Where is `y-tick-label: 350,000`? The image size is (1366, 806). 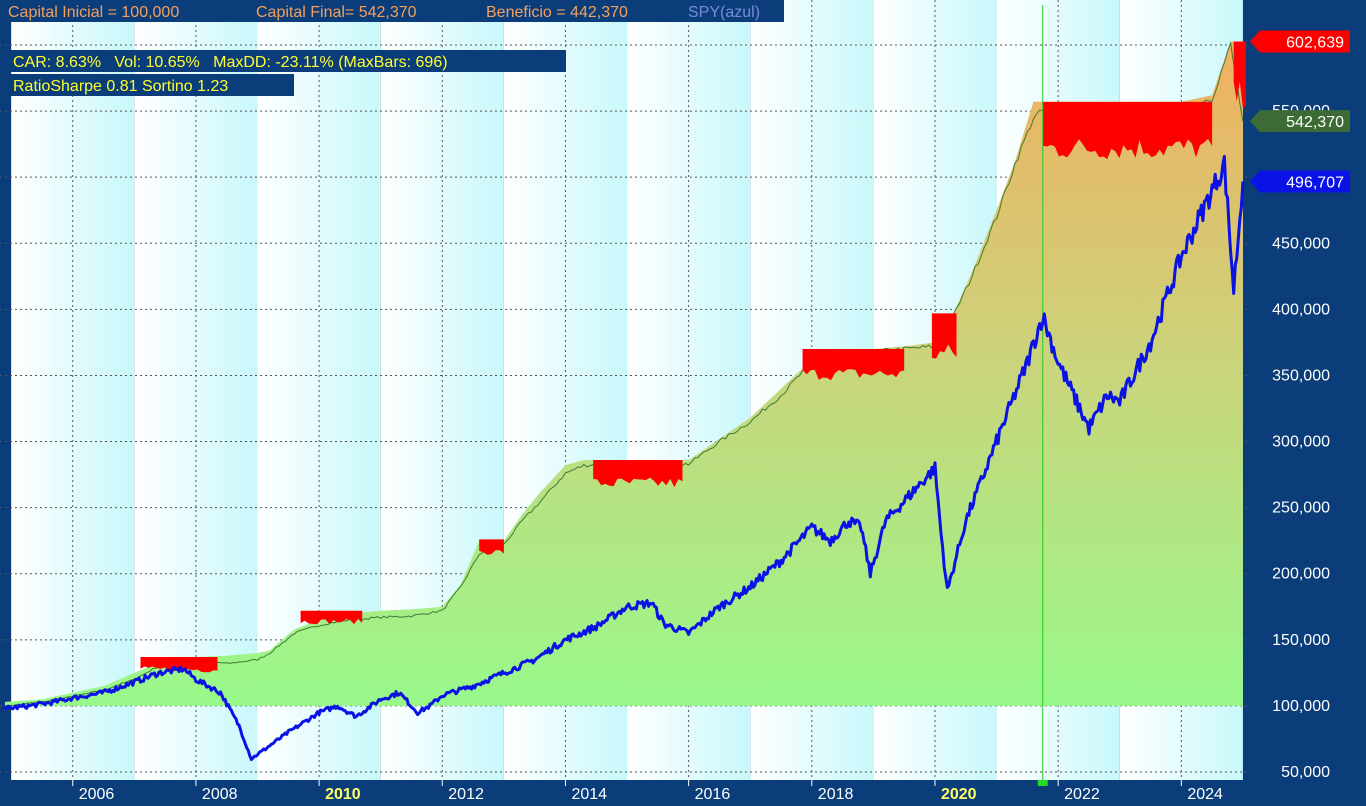
y-tick-label: 350,000 is located at coordinates (1301, 375).